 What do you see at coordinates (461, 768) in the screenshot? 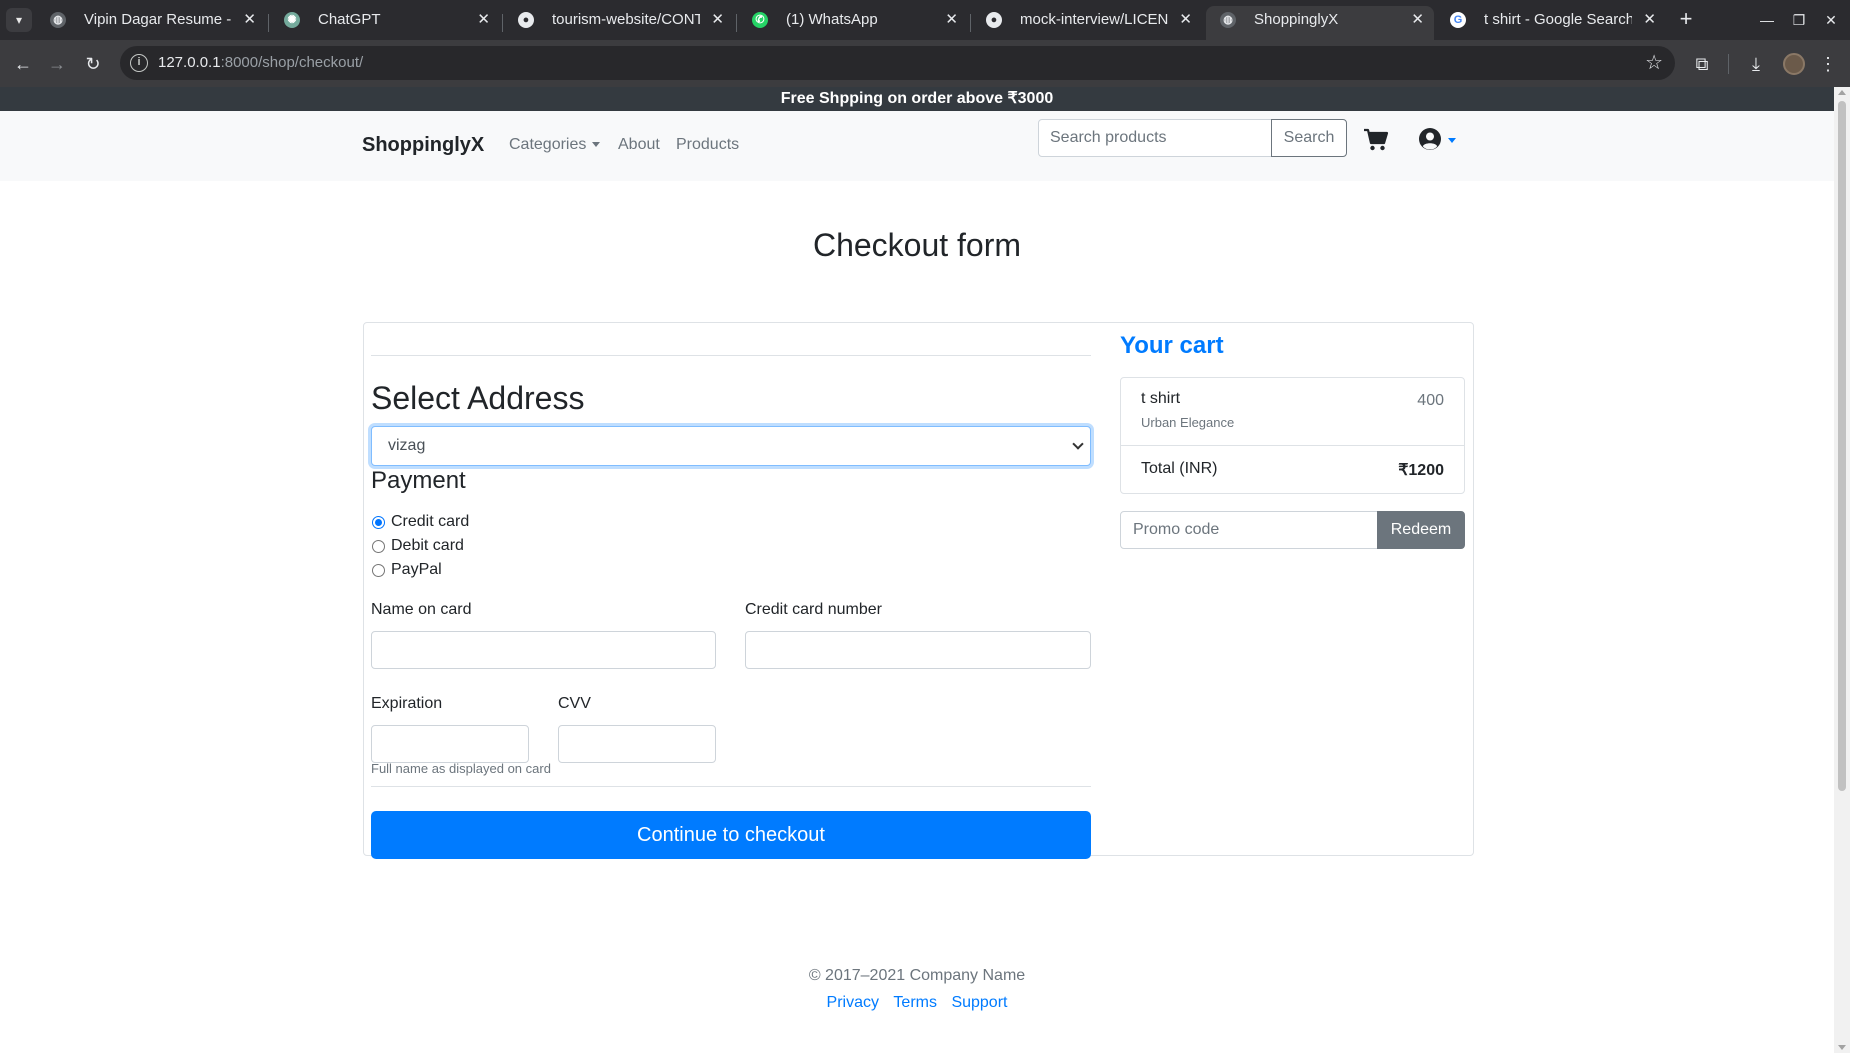
I see `name-on-card-help: Full name as displayed on card` at bounding box center [461, 768].